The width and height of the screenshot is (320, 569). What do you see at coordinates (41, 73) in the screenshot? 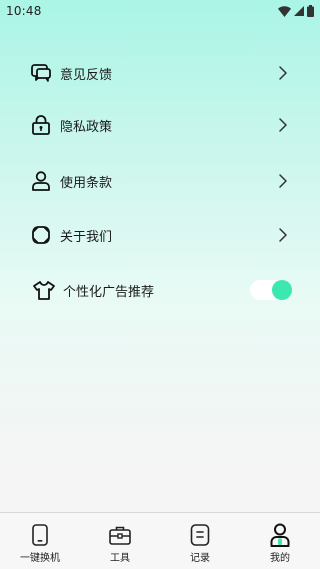
I see `feedback-icon` at bounding box center [41, 73].